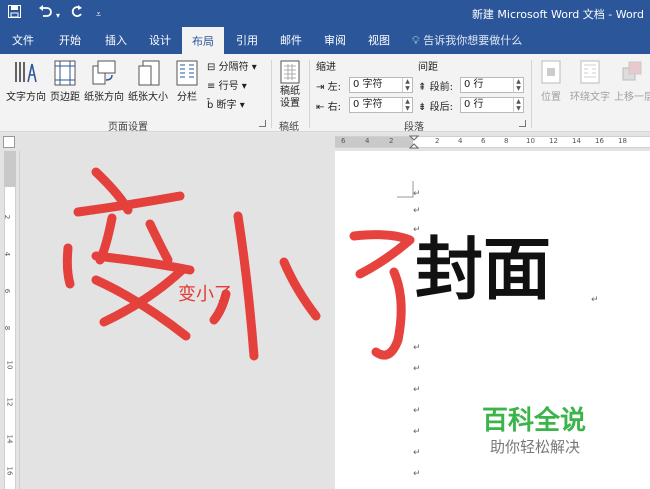 This screenshot has width=650, height=489. I want to click on watermark-subtitle: 助你轻松解决, so click(535, 447).